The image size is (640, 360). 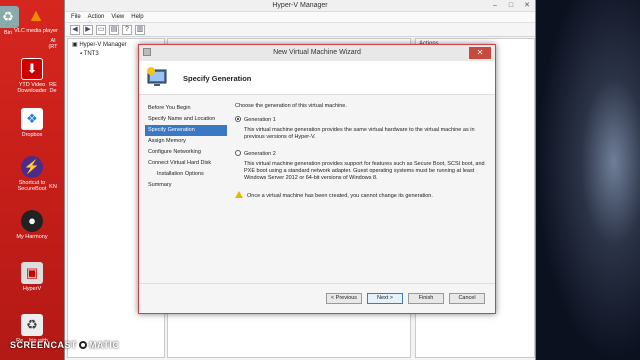 What do you see at coordinates (344, 298) in the screenshot?
I see `previous-button: < Previous` at bounding box center [344, 298].